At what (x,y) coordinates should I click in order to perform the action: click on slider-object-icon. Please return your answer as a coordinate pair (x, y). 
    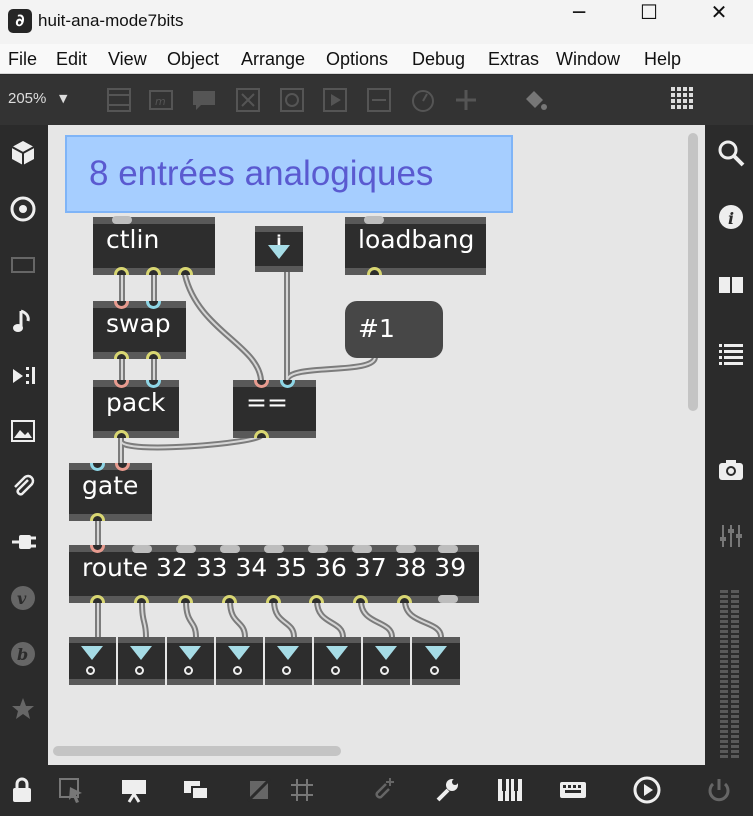
    Looking at the image, I should click on (379, 100).